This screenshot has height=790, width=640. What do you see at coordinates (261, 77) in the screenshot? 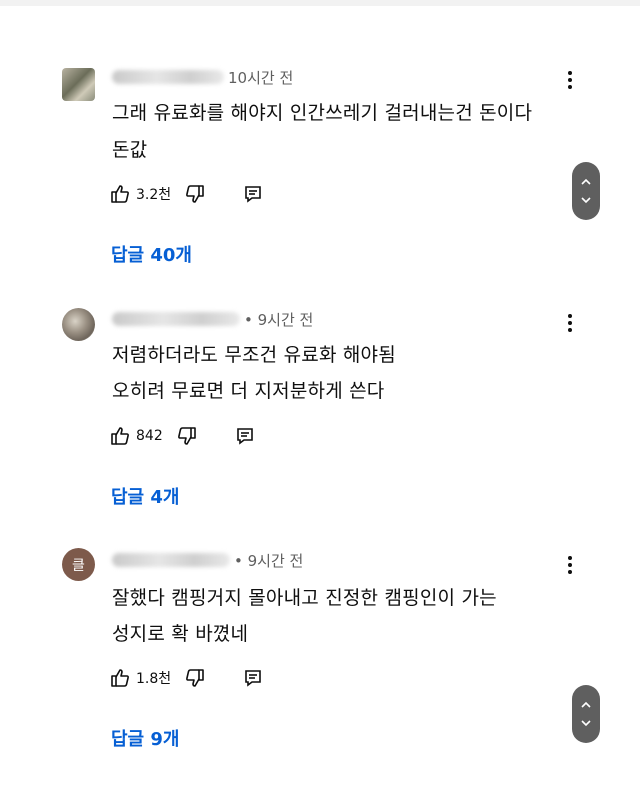
I see `comment-time: 10시간 전` at bounding box center [261, 77].